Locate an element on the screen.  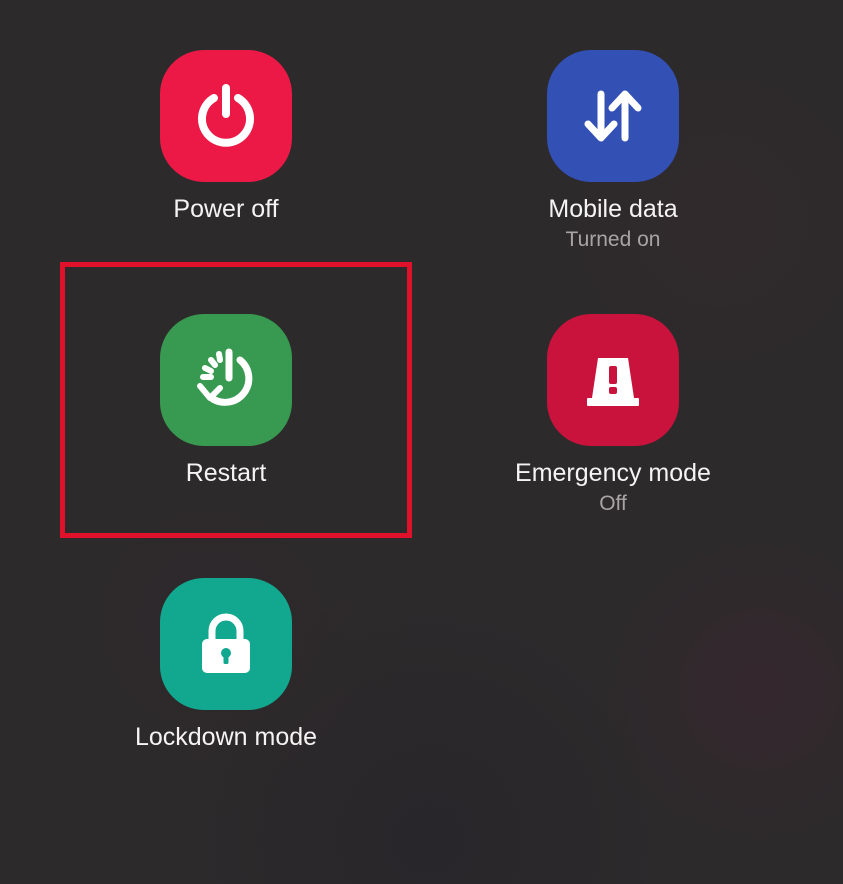
lockdown-mode-button is located at coordinates (226, 644).